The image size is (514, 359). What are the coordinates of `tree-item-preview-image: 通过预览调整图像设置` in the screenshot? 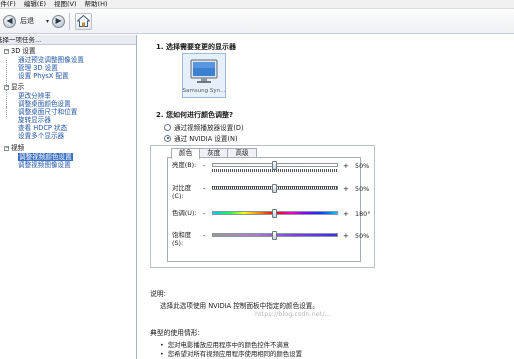 It's located at (51, 60).